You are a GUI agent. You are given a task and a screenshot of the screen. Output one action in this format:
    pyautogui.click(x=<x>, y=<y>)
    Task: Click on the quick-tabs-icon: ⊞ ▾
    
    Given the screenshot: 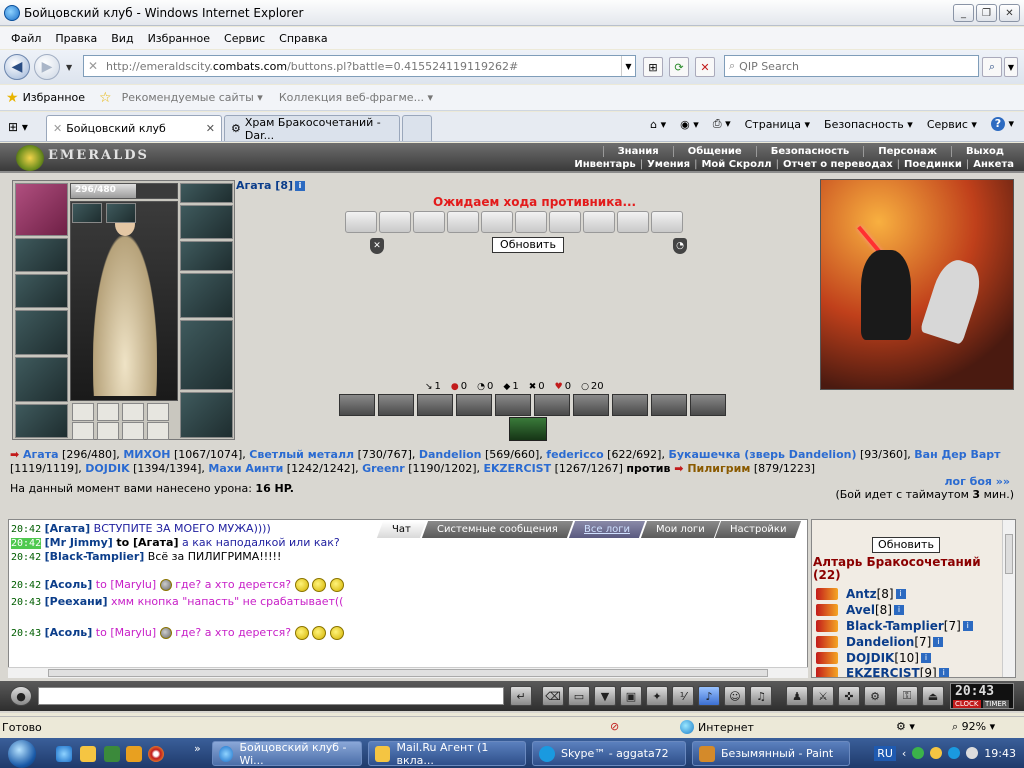 What is the action you would take?
    pyautogui.click(x=18, y=127)
    